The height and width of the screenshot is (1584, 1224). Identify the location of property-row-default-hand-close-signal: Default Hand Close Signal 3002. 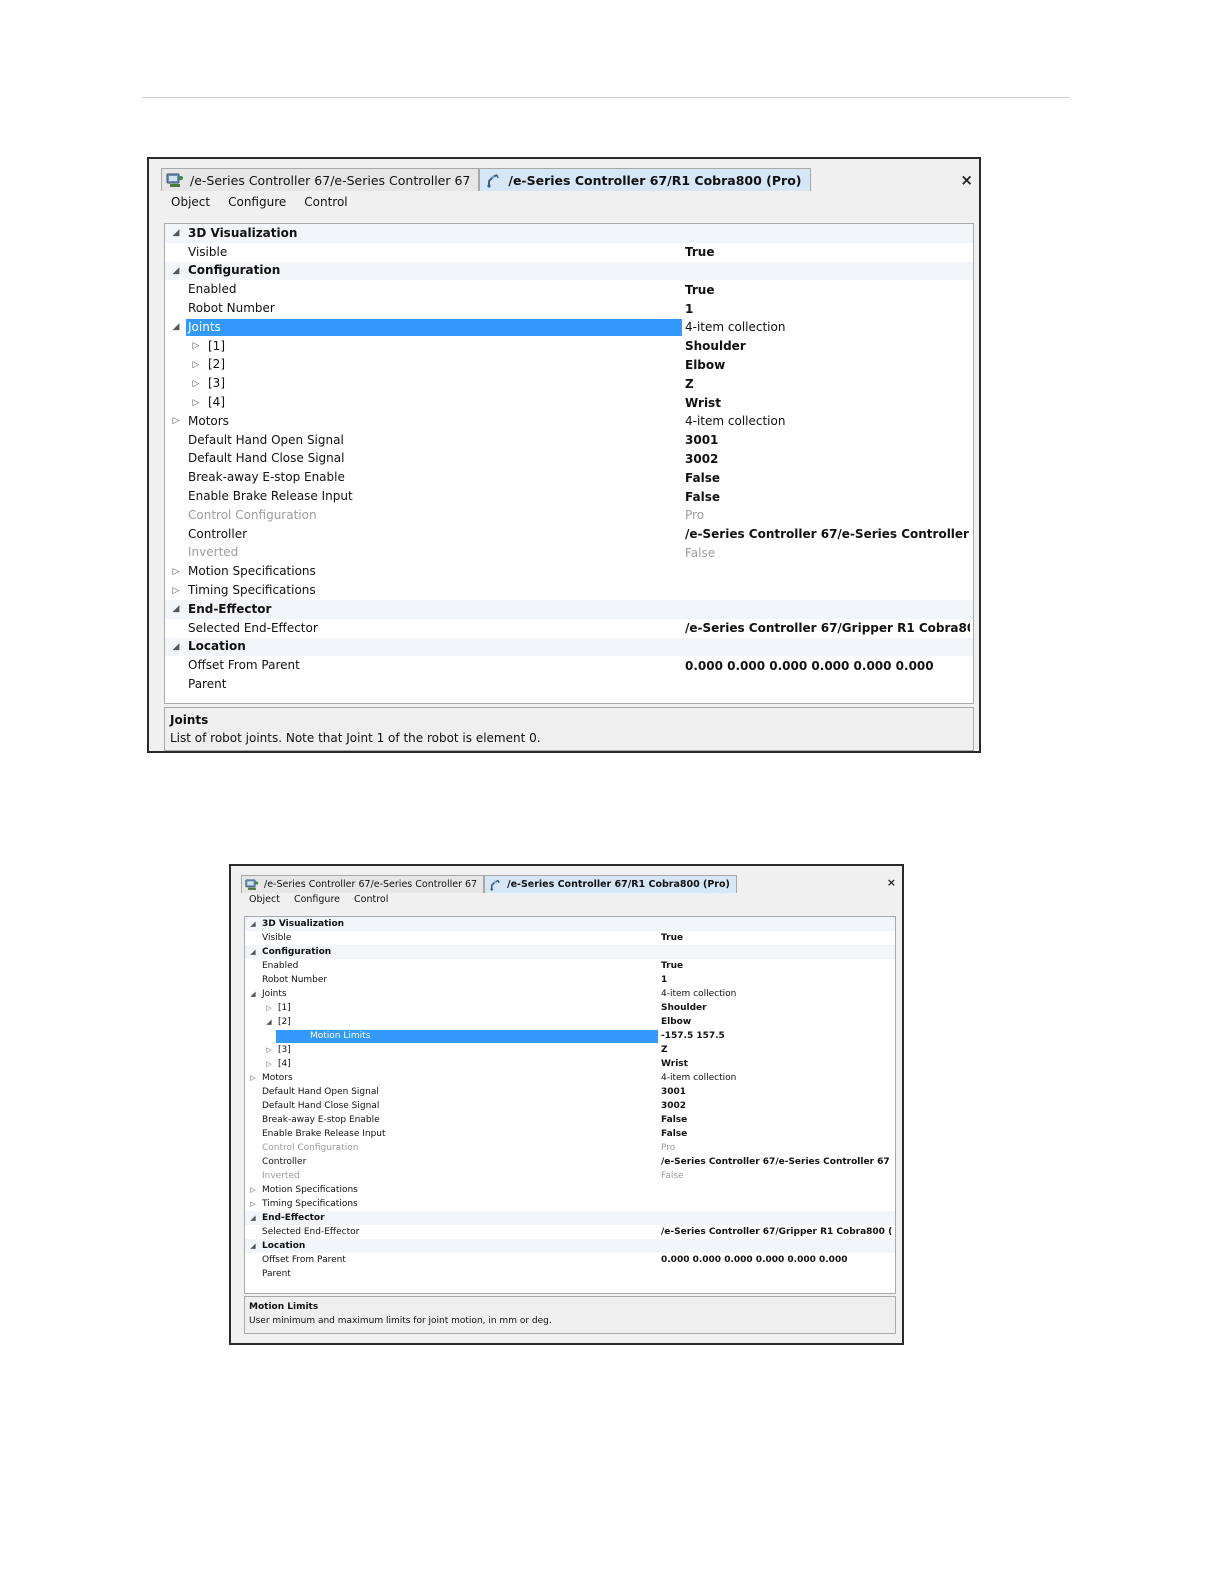
(570, 1106).